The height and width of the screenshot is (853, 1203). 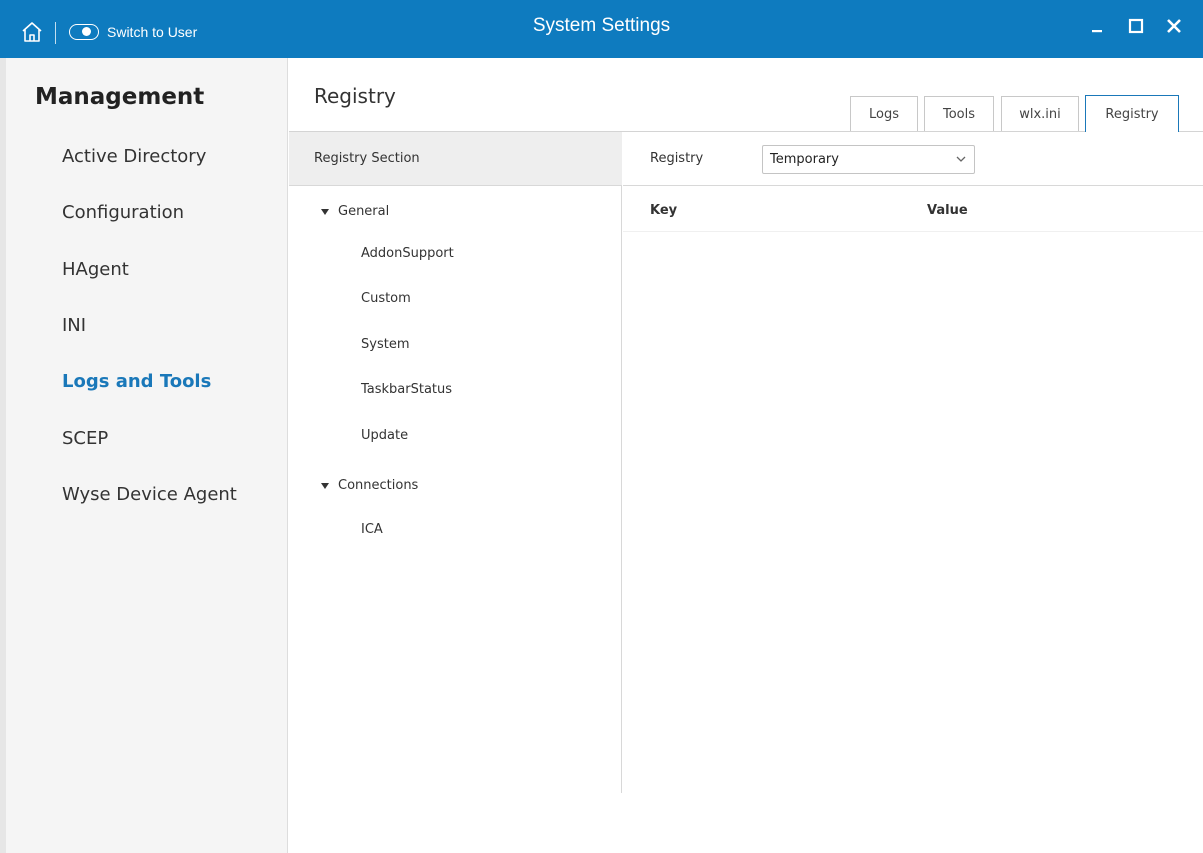 I want to click on tree-item-custom: Custom, so click(x=386, y=298).